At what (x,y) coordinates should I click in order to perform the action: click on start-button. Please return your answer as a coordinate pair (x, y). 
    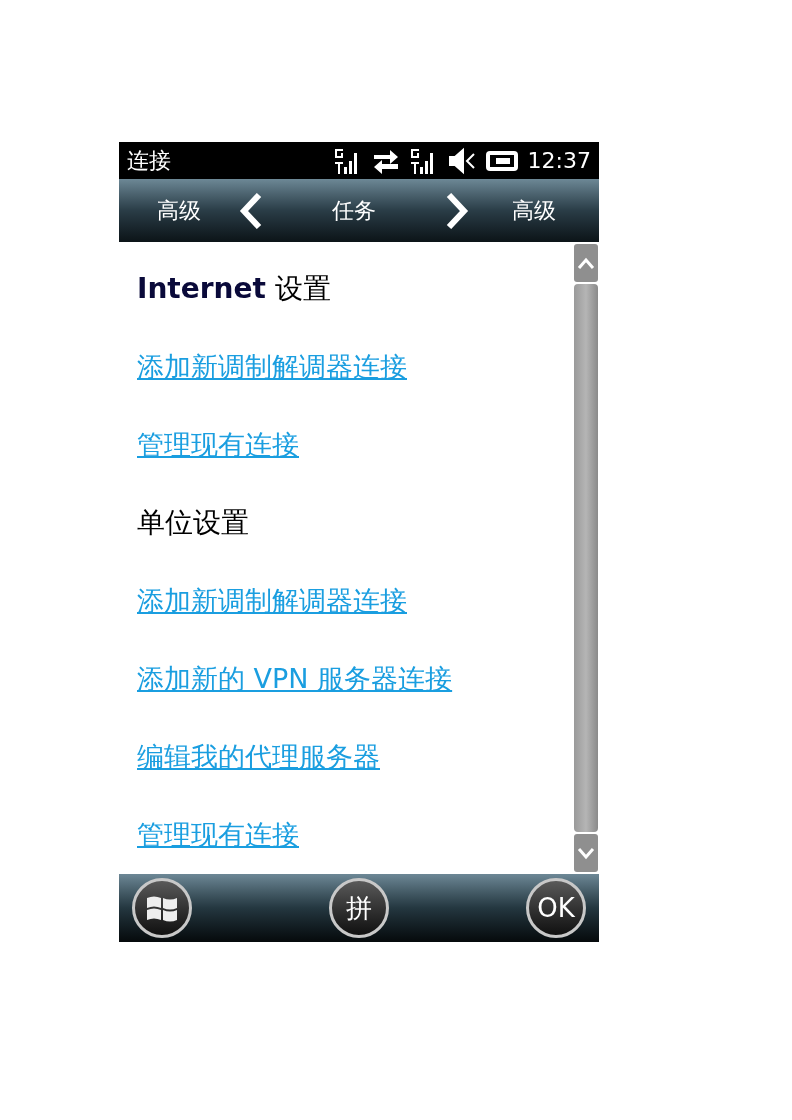
    Looking at the image, I should click on (162, 908).